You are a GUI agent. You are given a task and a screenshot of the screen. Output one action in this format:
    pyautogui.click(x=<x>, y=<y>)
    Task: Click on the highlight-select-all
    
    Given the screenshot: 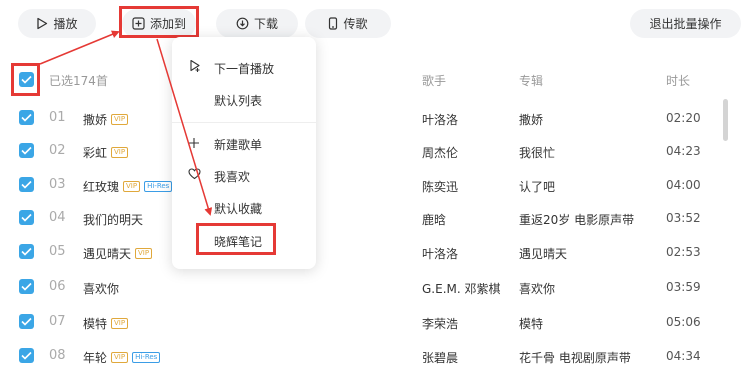 What is the action you would take?
    pyautogui.click(x=25, y=79)
    